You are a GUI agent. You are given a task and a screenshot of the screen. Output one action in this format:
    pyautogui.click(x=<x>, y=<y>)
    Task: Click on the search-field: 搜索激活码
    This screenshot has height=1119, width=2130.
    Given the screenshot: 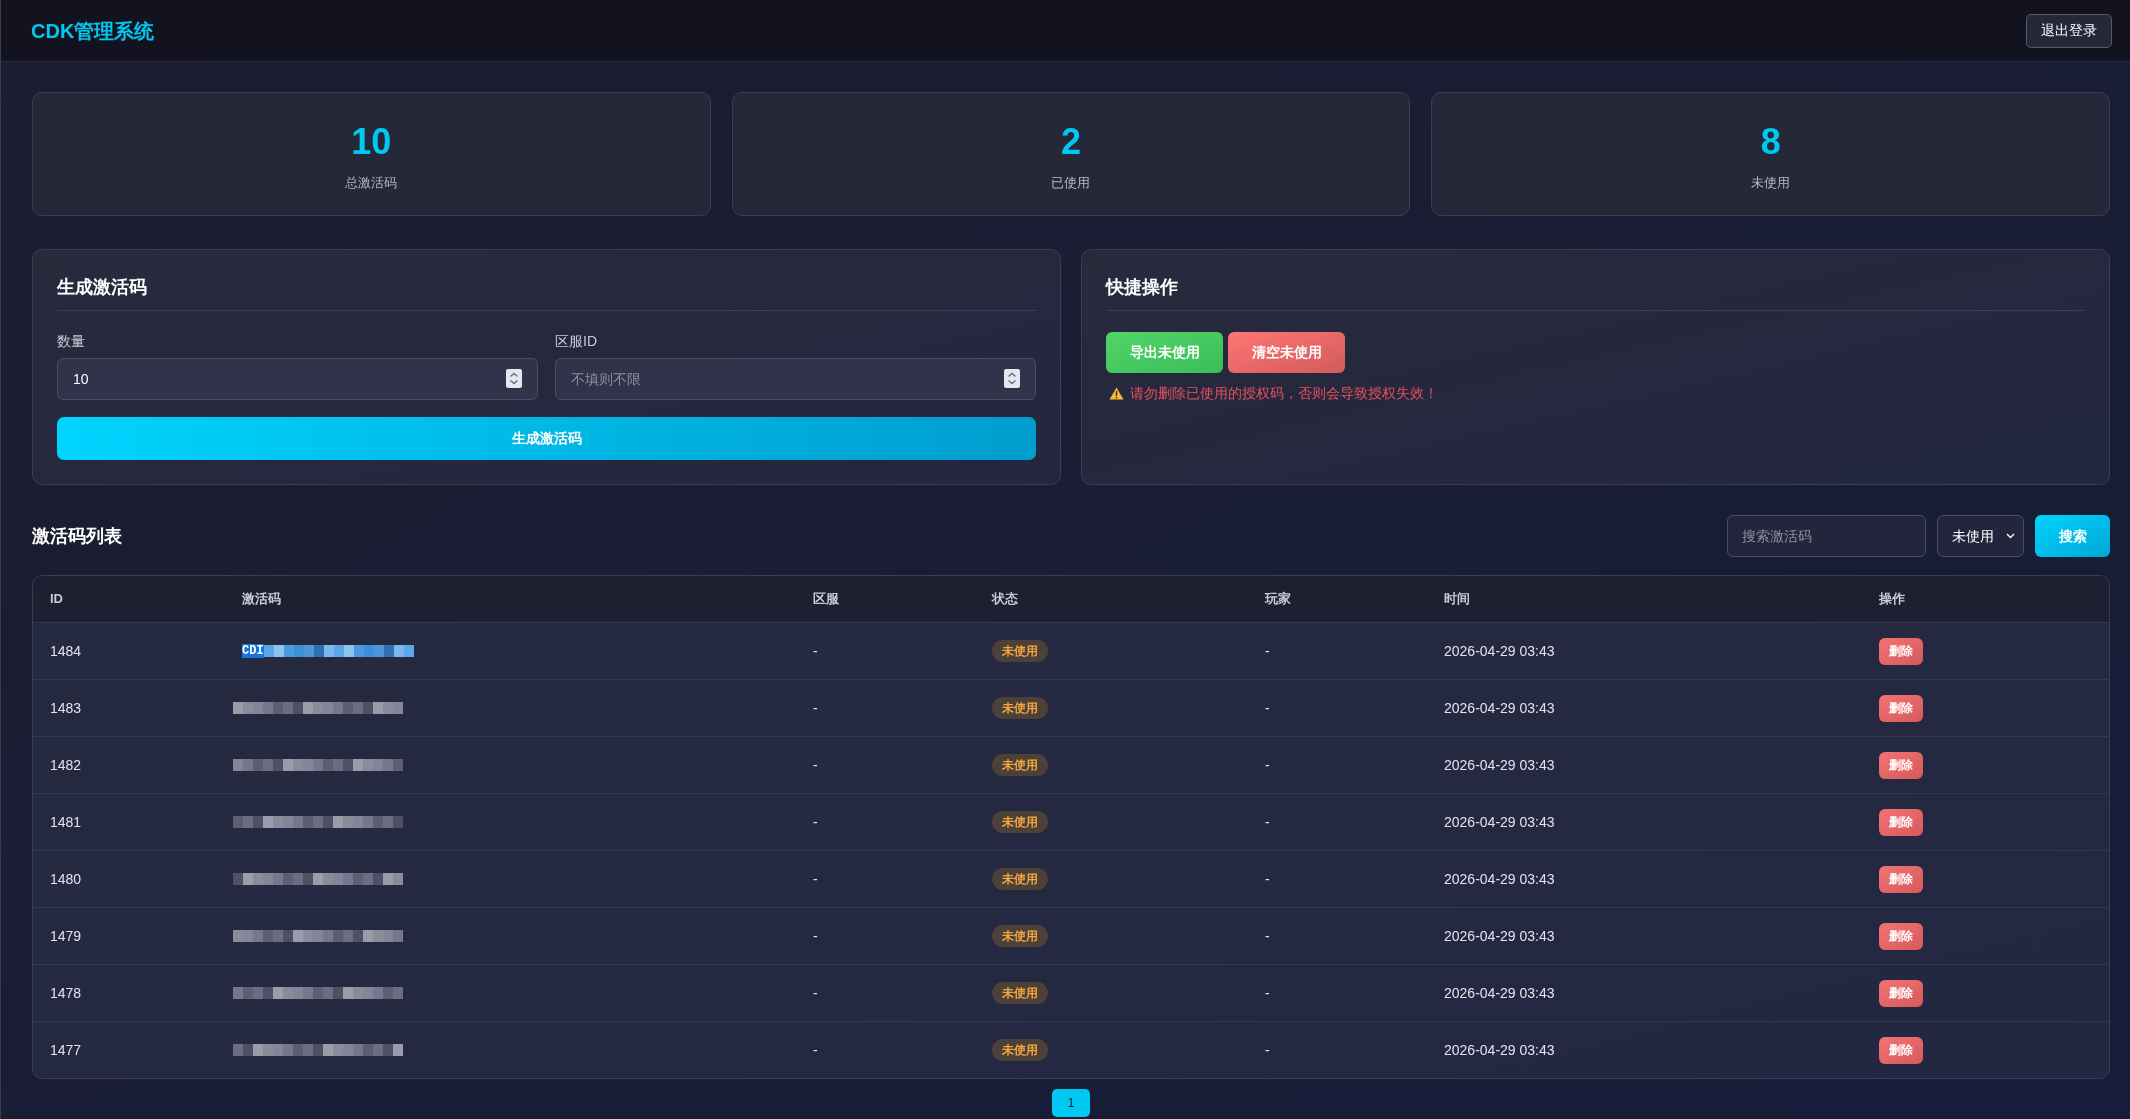 What is the action you would take?
    pyautogui.click(x=1826, y=536)
    